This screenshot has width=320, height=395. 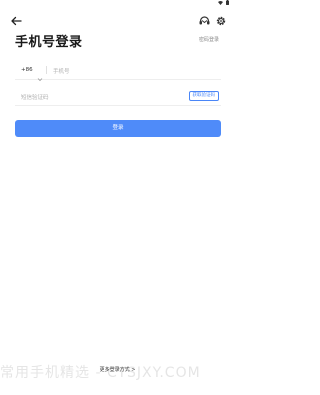 I want to click on back-button, so click(x=16, y=18).